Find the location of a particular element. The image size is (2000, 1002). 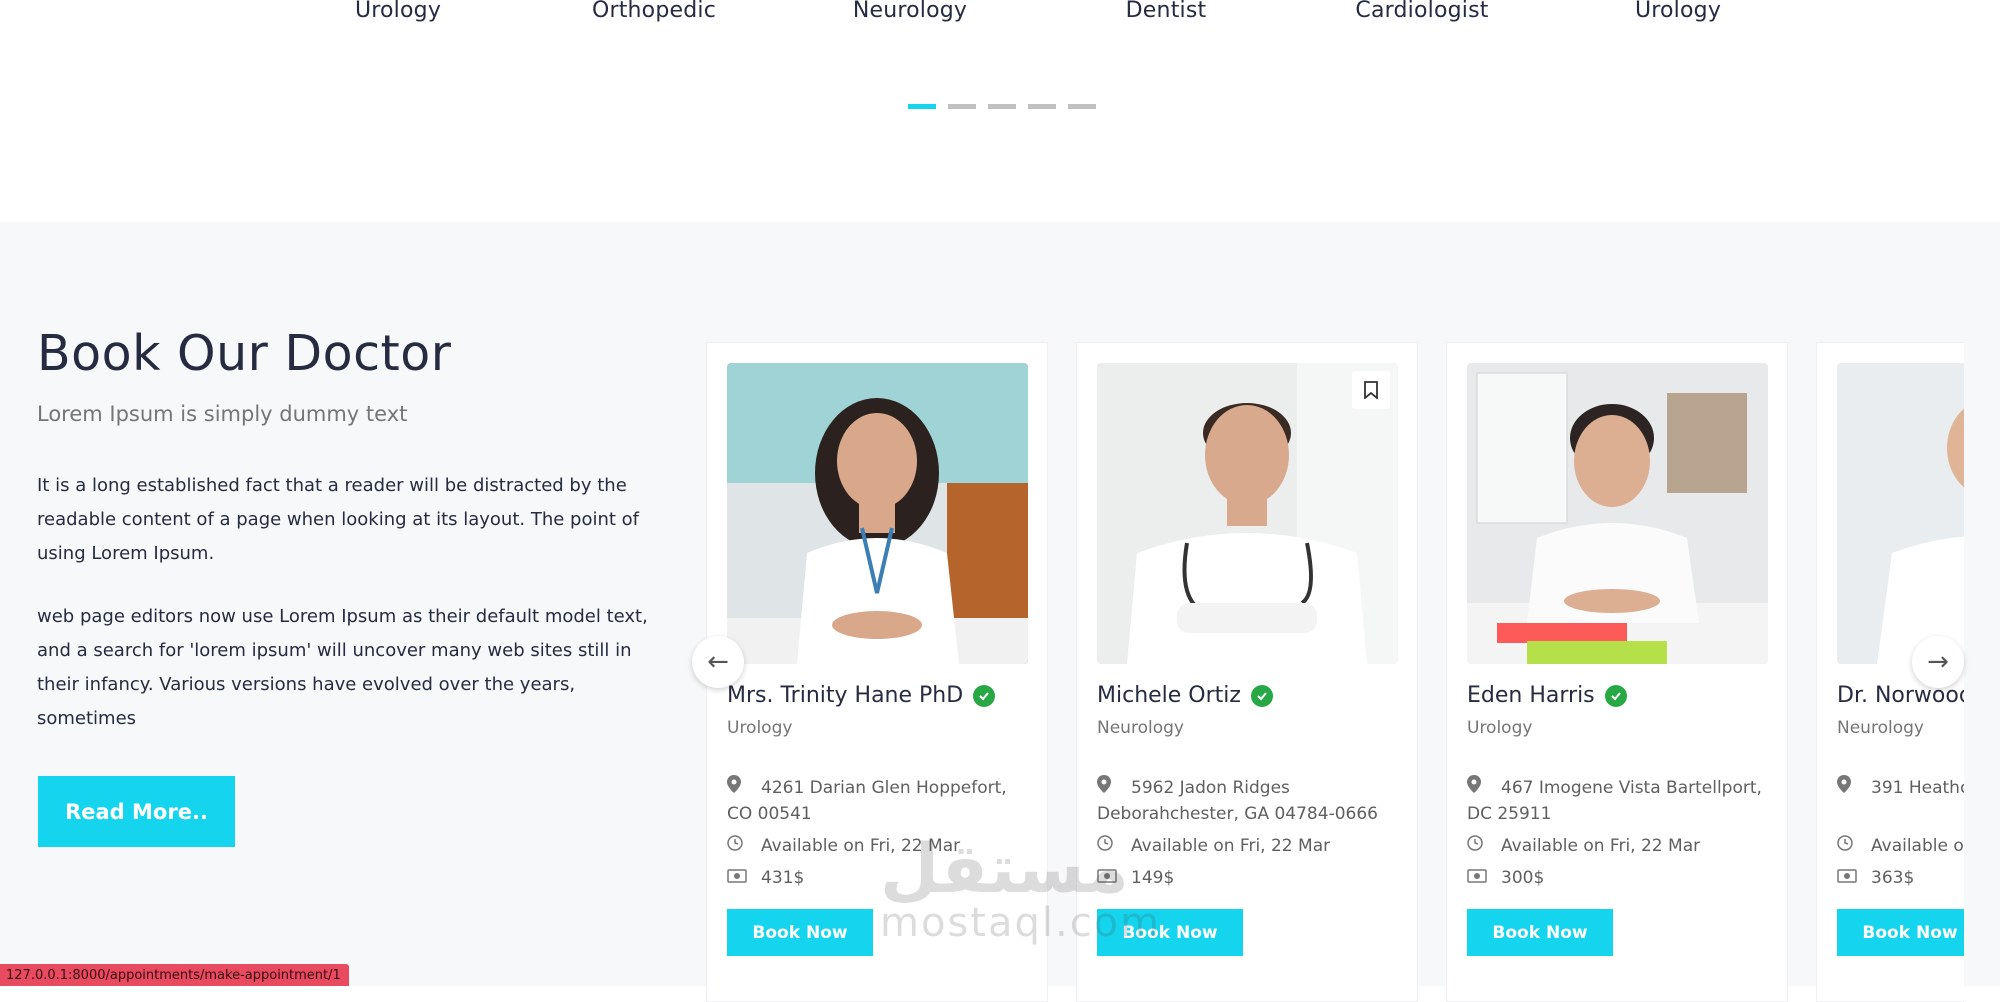

address-text: 391 Heathc Shany, ND 58118 is located at coordinates (1917, 788).